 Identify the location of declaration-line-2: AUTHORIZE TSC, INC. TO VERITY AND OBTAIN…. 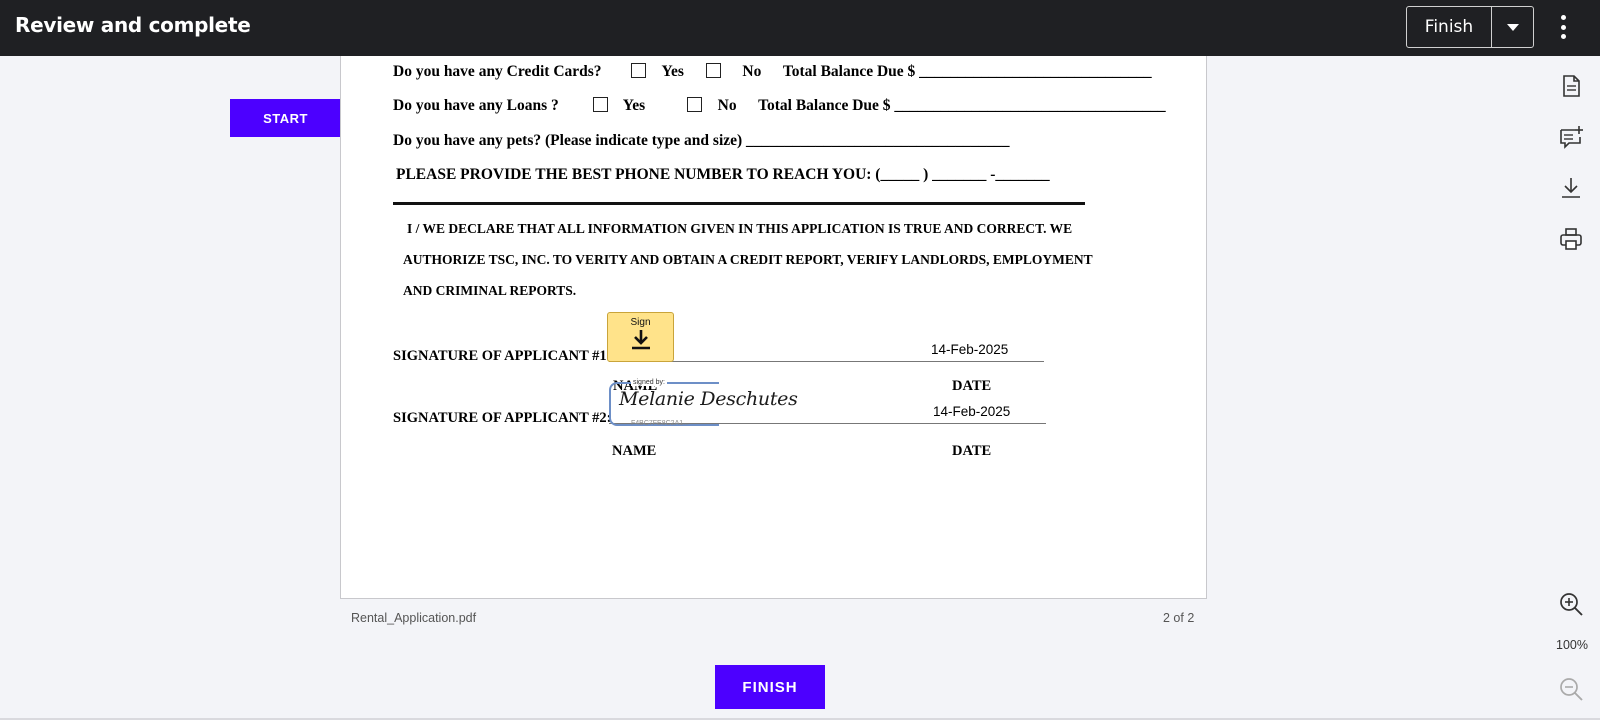
(748, 259).